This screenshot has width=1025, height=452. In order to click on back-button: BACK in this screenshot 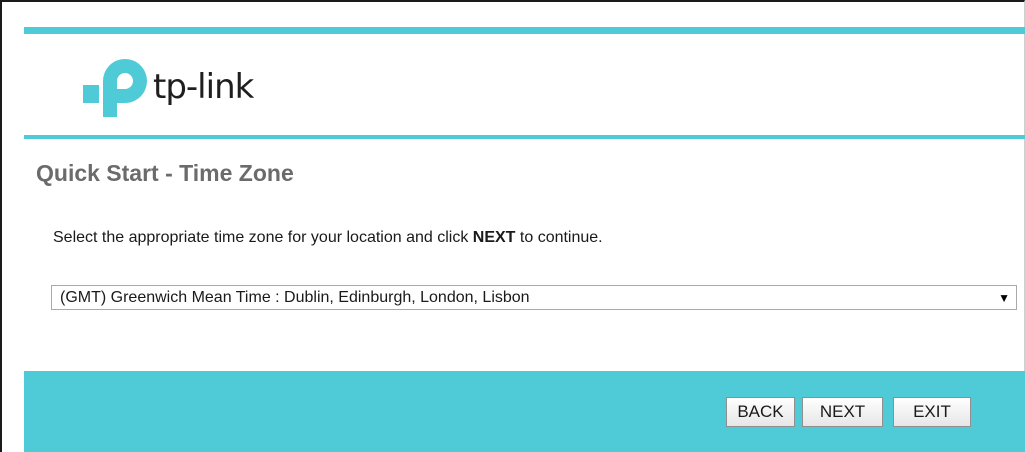, I will do `click(760, 412)`.